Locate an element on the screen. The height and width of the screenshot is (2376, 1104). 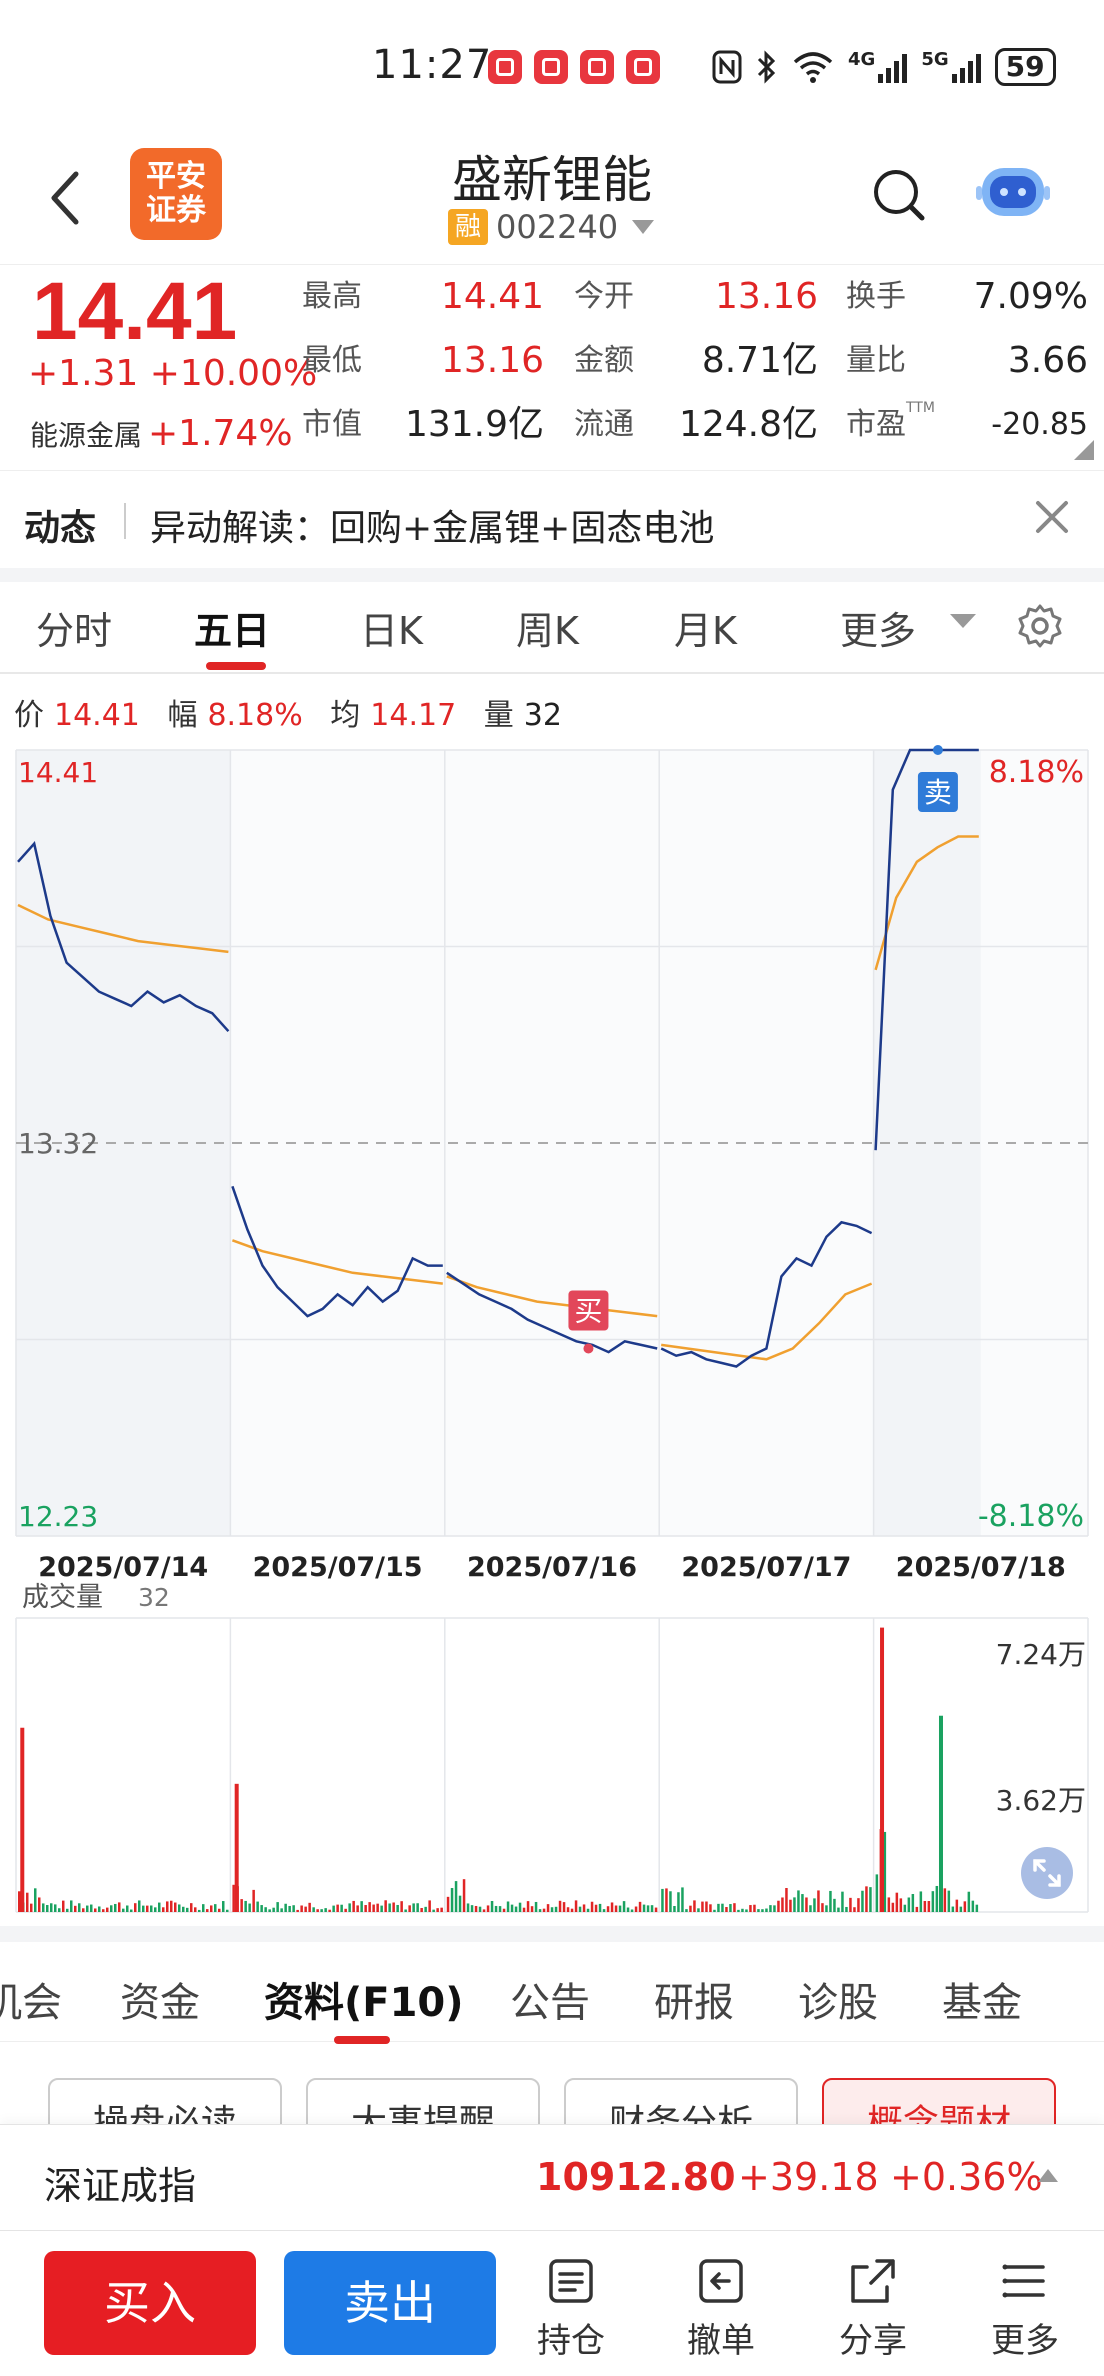
share-icon is located at coordinates (873, 2281).